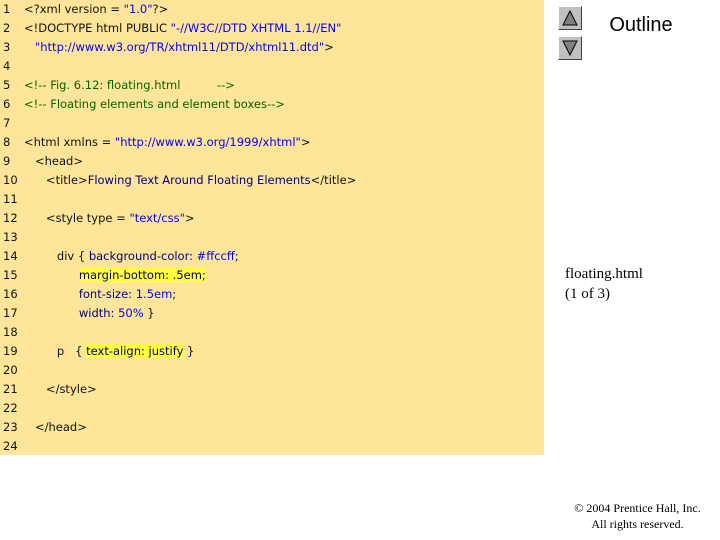 The image size is (720, 540). I want to click on code-token: <!-- Fig. 6.12: floating.html -->, so click(129, 85).